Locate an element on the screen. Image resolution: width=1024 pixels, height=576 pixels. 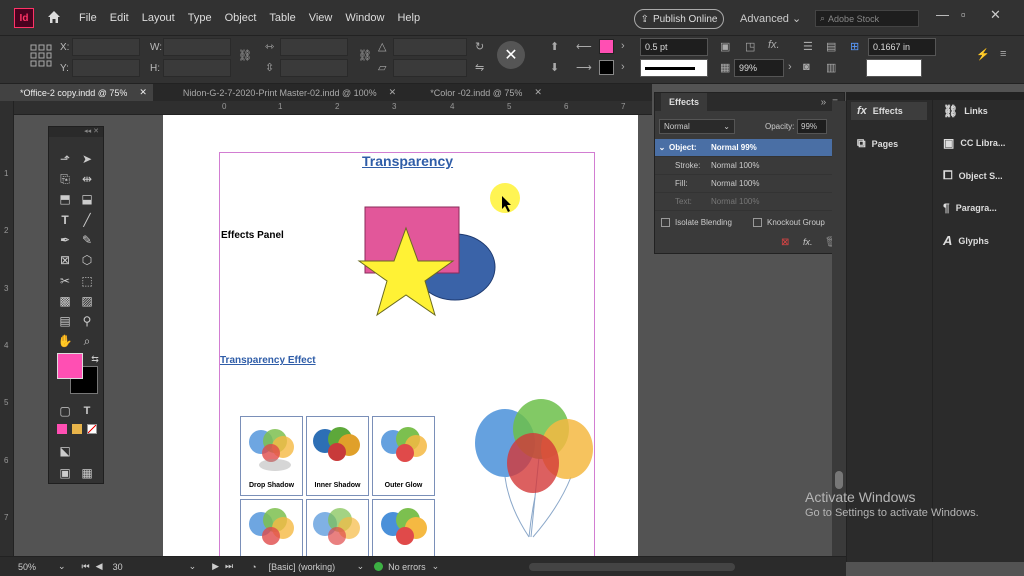
minimize-icon: — is located at coordinates (942, 14).